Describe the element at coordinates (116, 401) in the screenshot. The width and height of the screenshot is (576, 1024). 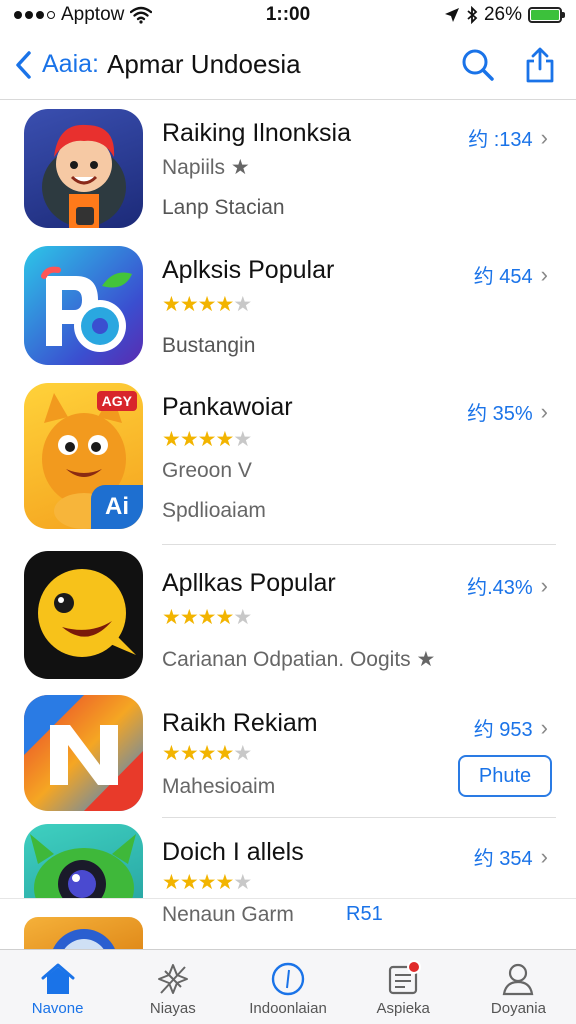
I see `app-badge-label: AGY` at that location.